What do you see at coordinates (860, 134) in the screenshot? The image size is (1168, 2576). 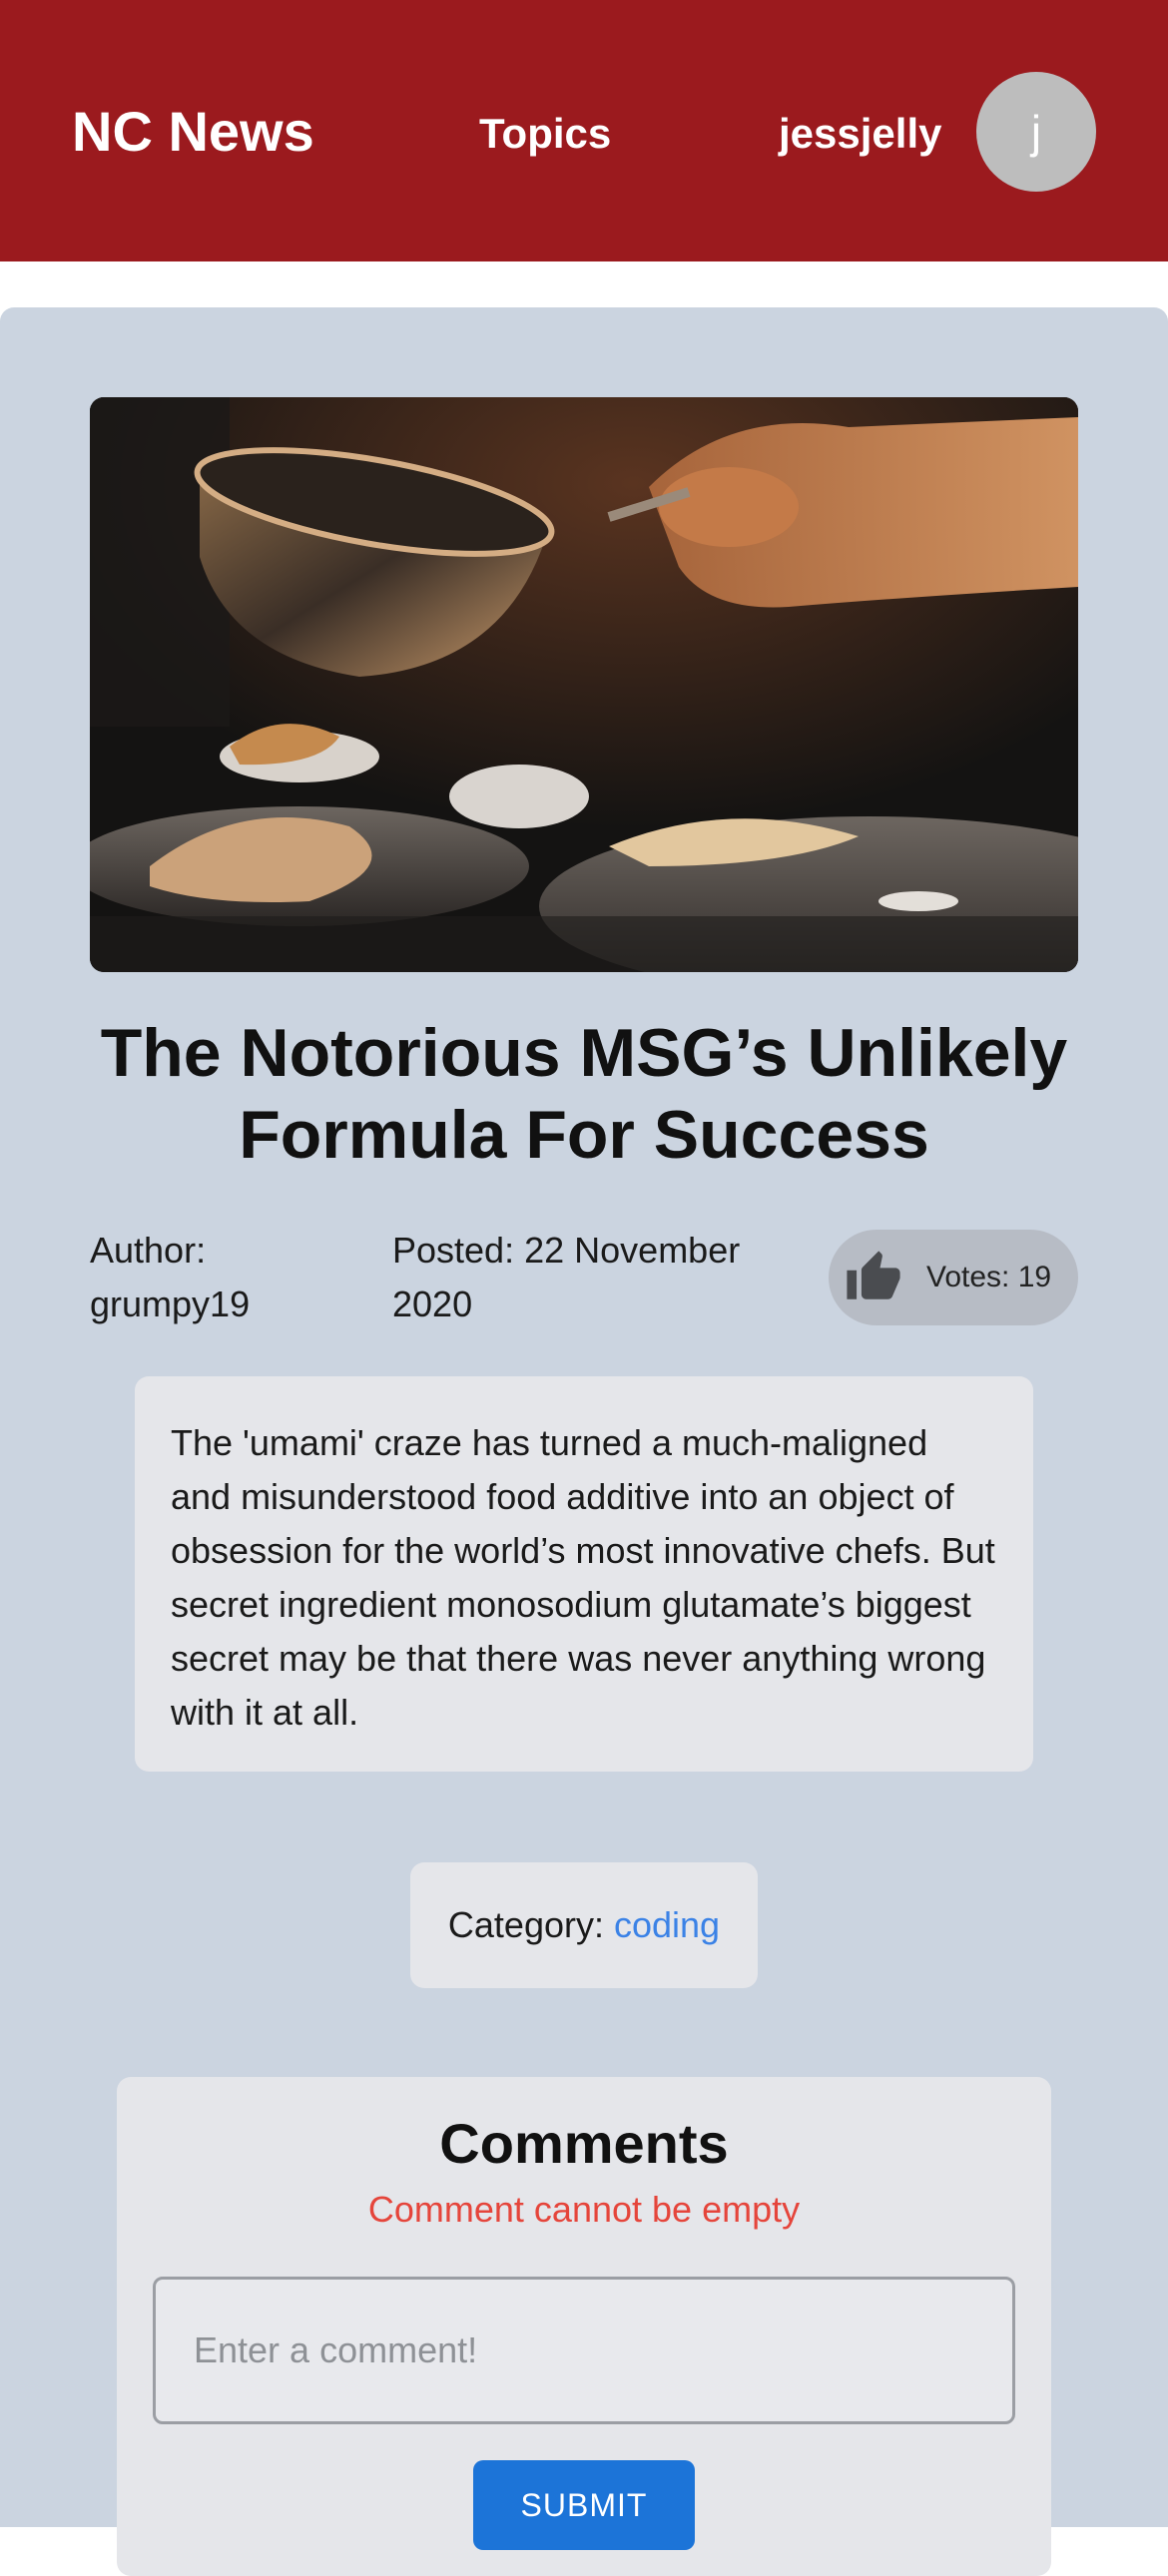 I see `username-link: jessjelly` at bounding box center [860, 134].